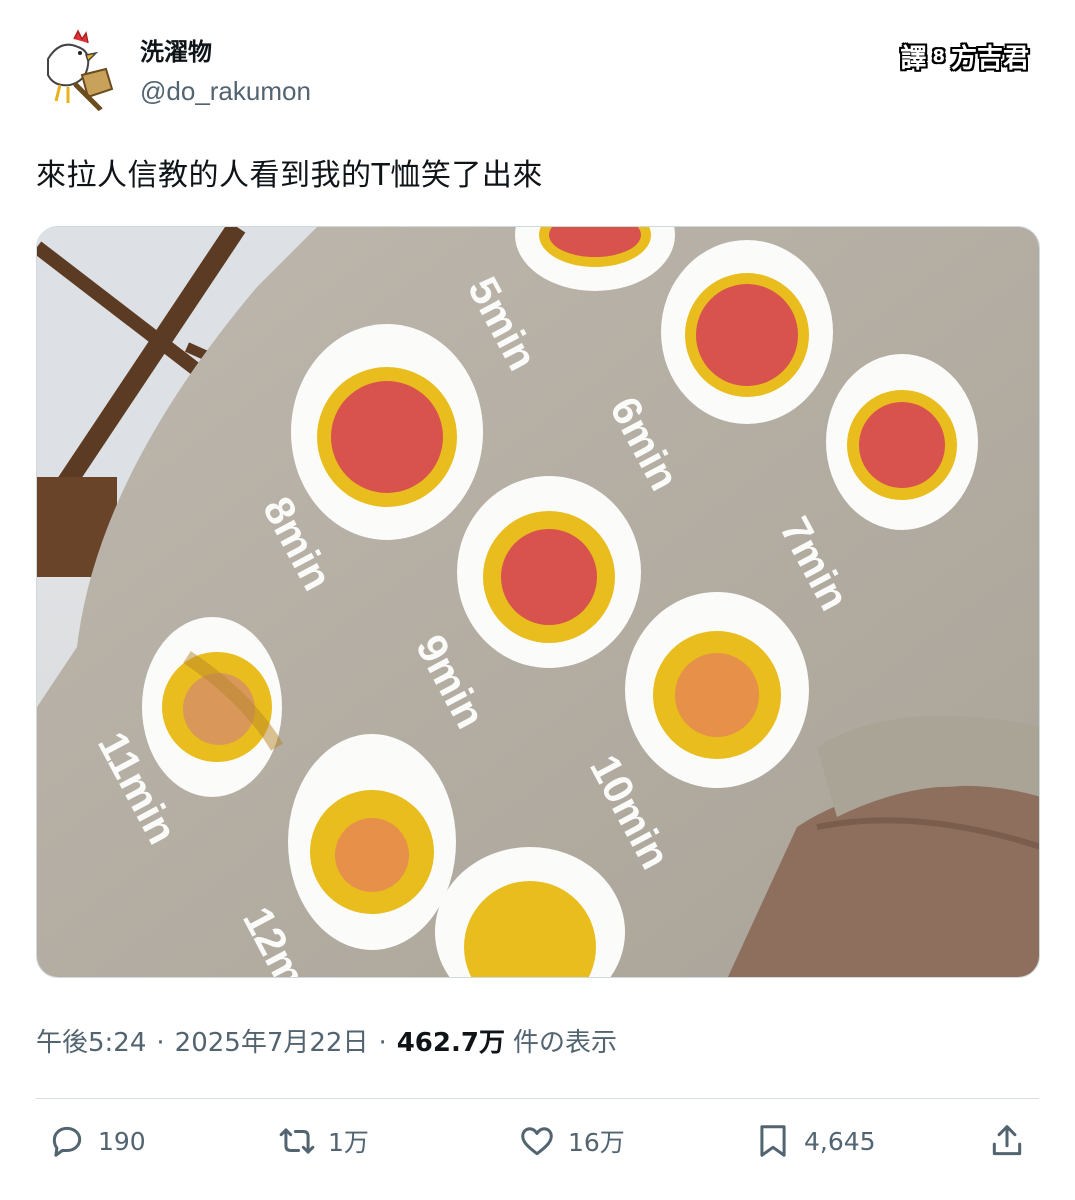  I want to click on tweet-text: 來拉人信教的人看到我的T恤笑了出來, so click(289, 175).